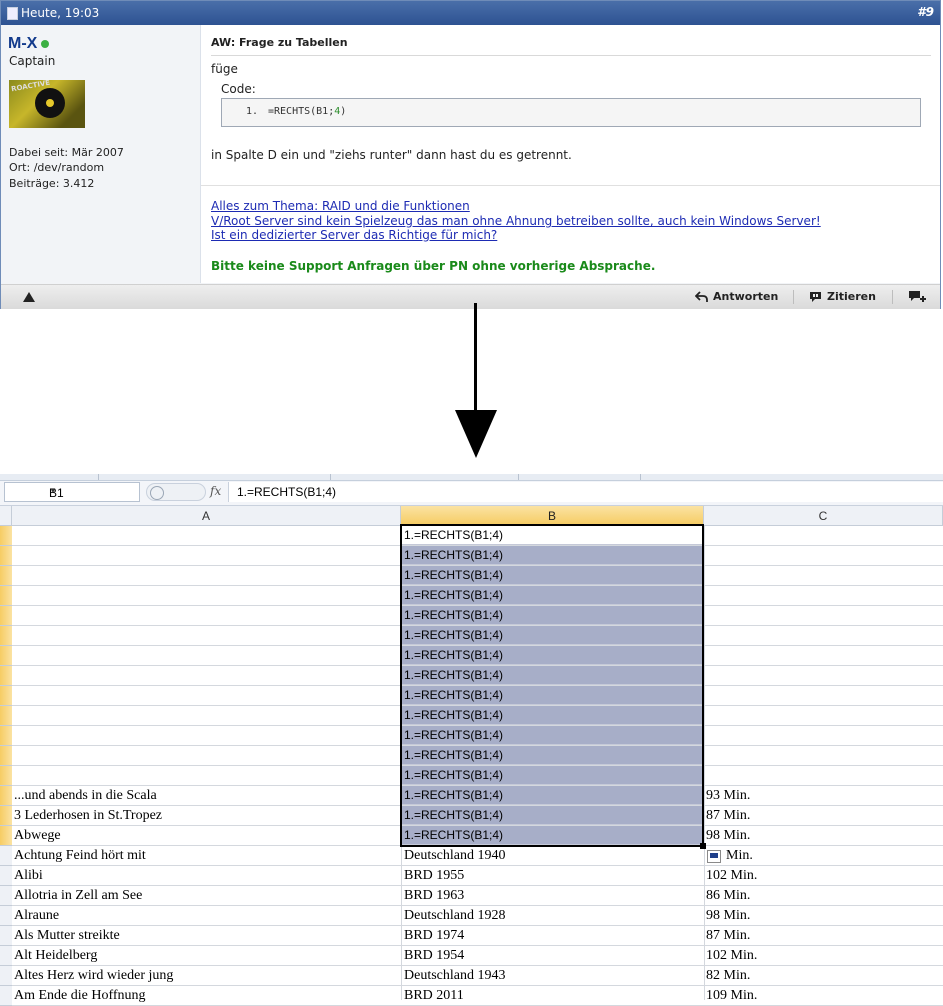 This screenshot has width=943, height=1006. I want to click on column-header-c: C, so click(823, 516).